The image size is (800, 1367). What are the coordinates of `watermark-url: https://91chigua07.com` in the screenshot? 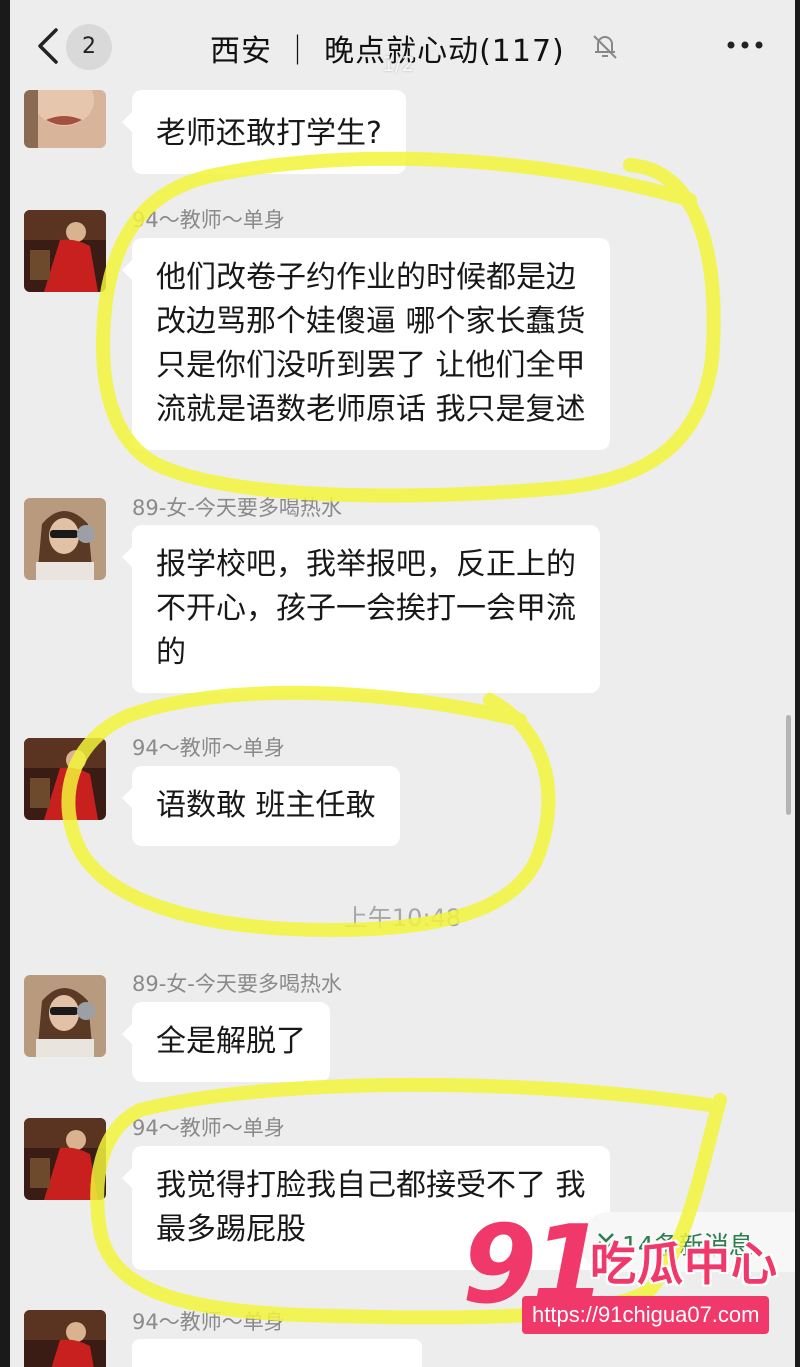 It's located at (646, 1315).